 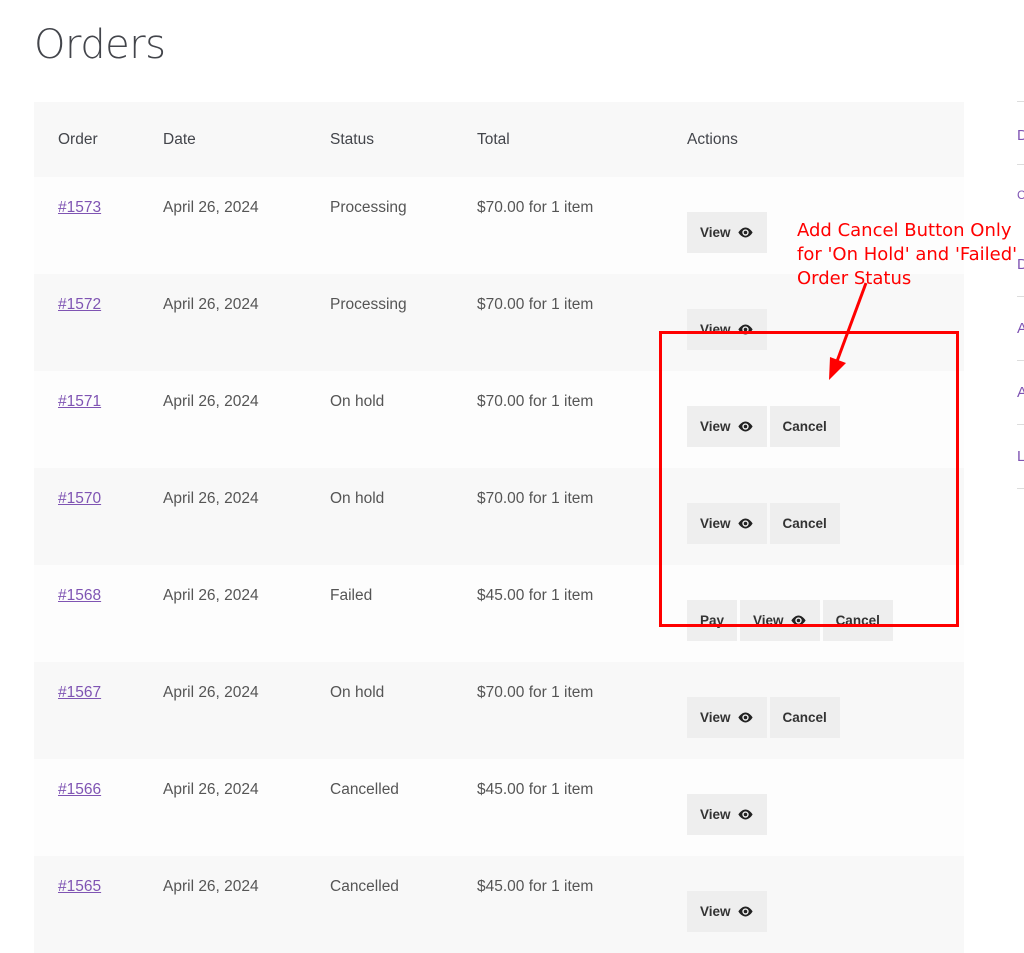 I want to click on annotation-line-3: Order Status, so click(x=854, y=278).